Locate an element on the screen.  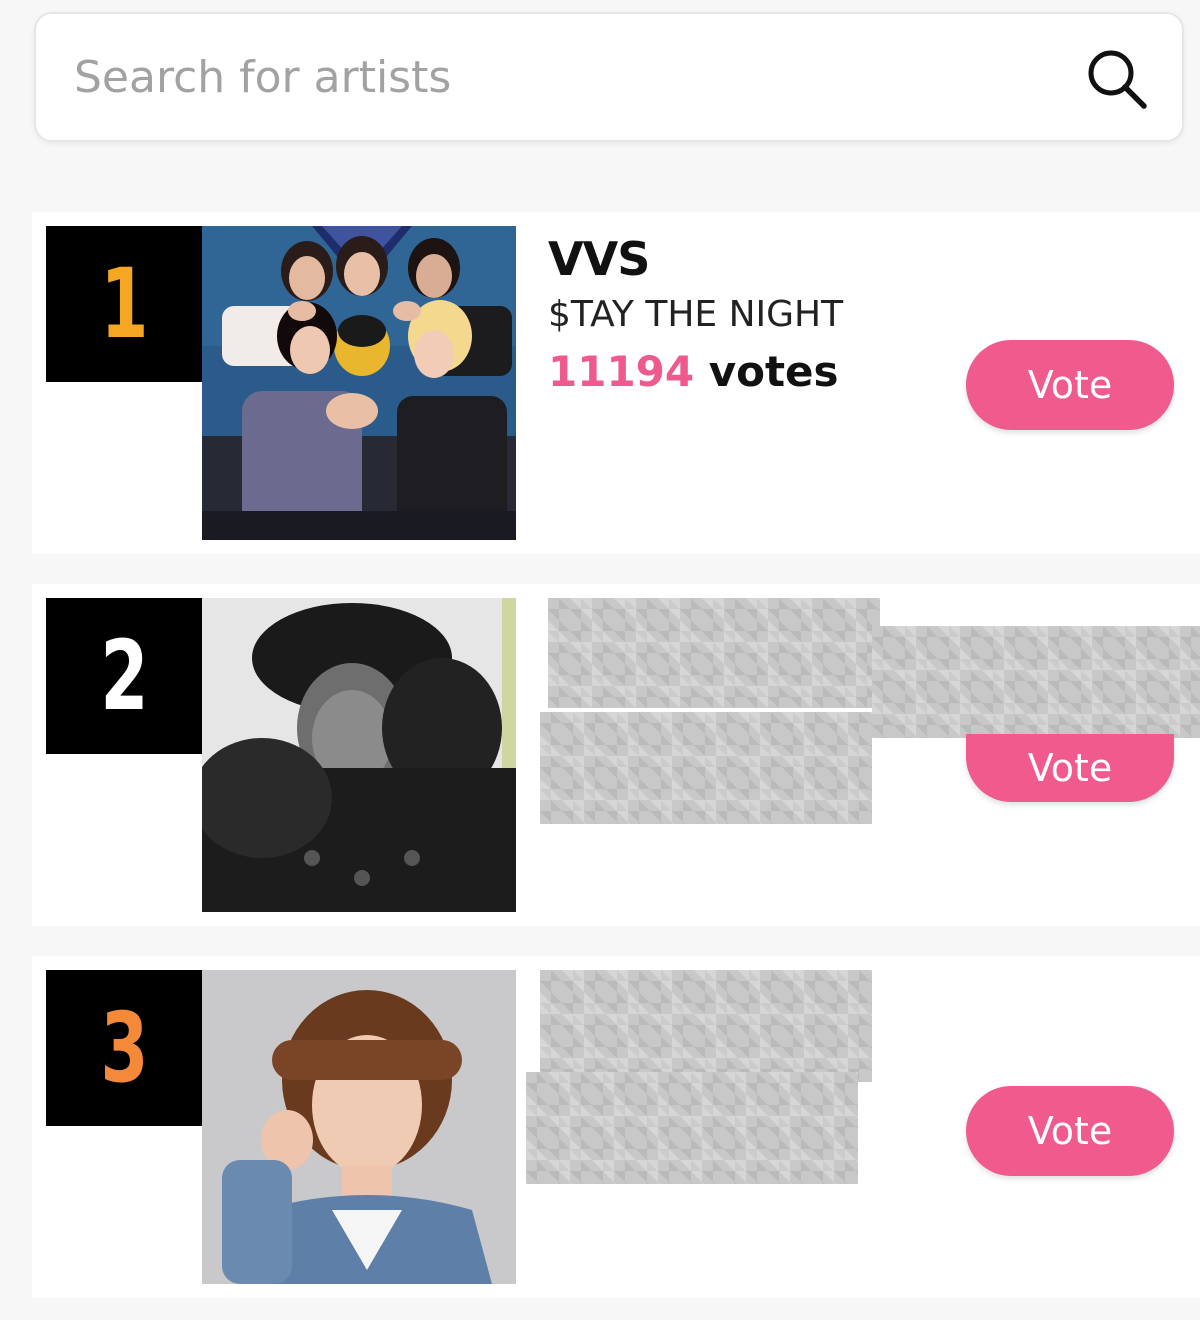
vote-count: 11194 is located at coordinates (621, 371).